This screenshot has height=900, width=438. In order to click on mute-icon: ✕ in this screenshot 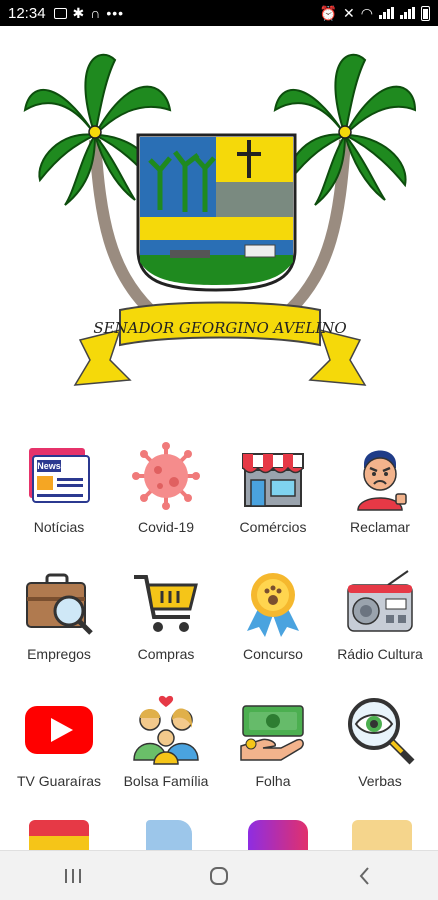, I will do `click(349, 12)`.